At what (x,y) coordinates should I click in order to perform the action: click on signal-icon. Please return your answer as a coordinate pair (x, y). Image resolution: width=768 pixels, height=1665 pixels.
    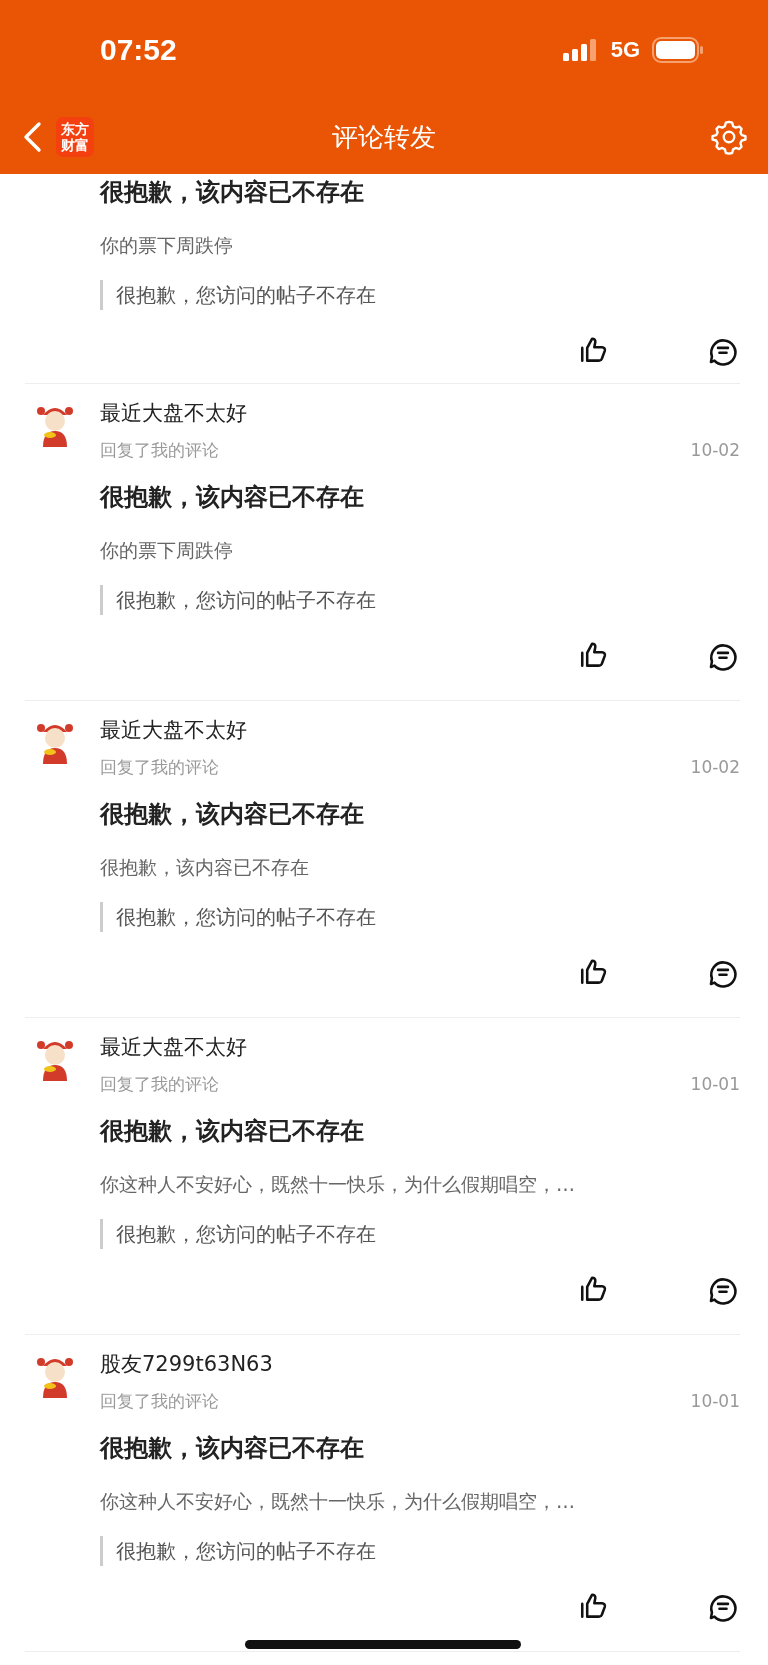
    Looking at the image, I should click on (580, 50).